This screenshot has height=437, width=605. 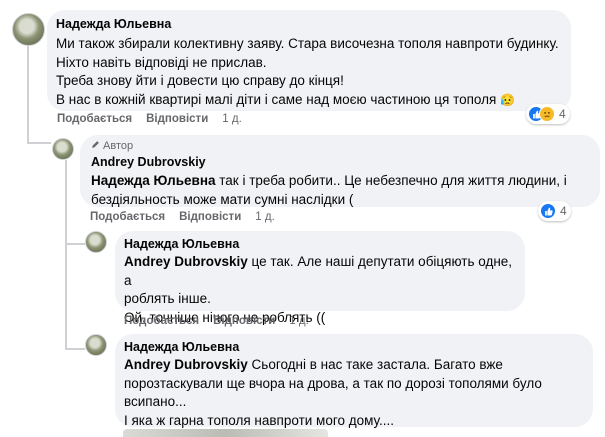 What do you see at coordinates (167, 298) in the screenshot?
I see `comment-text-line: роблять інше.` at bounding box center [167, 298].